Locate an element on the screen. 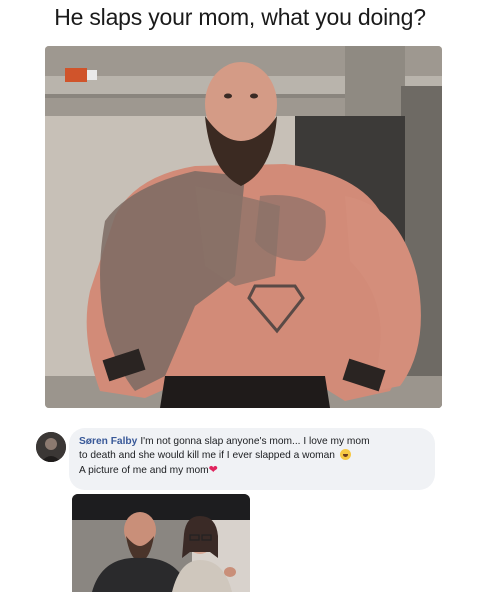  avatar is located at coordinates (51, 447).